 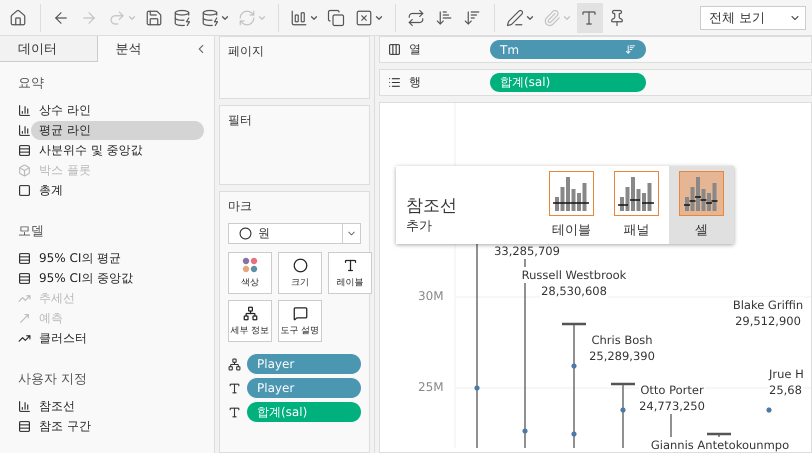 I want to click on new-data-source-icon, so click(x=182, y=17).